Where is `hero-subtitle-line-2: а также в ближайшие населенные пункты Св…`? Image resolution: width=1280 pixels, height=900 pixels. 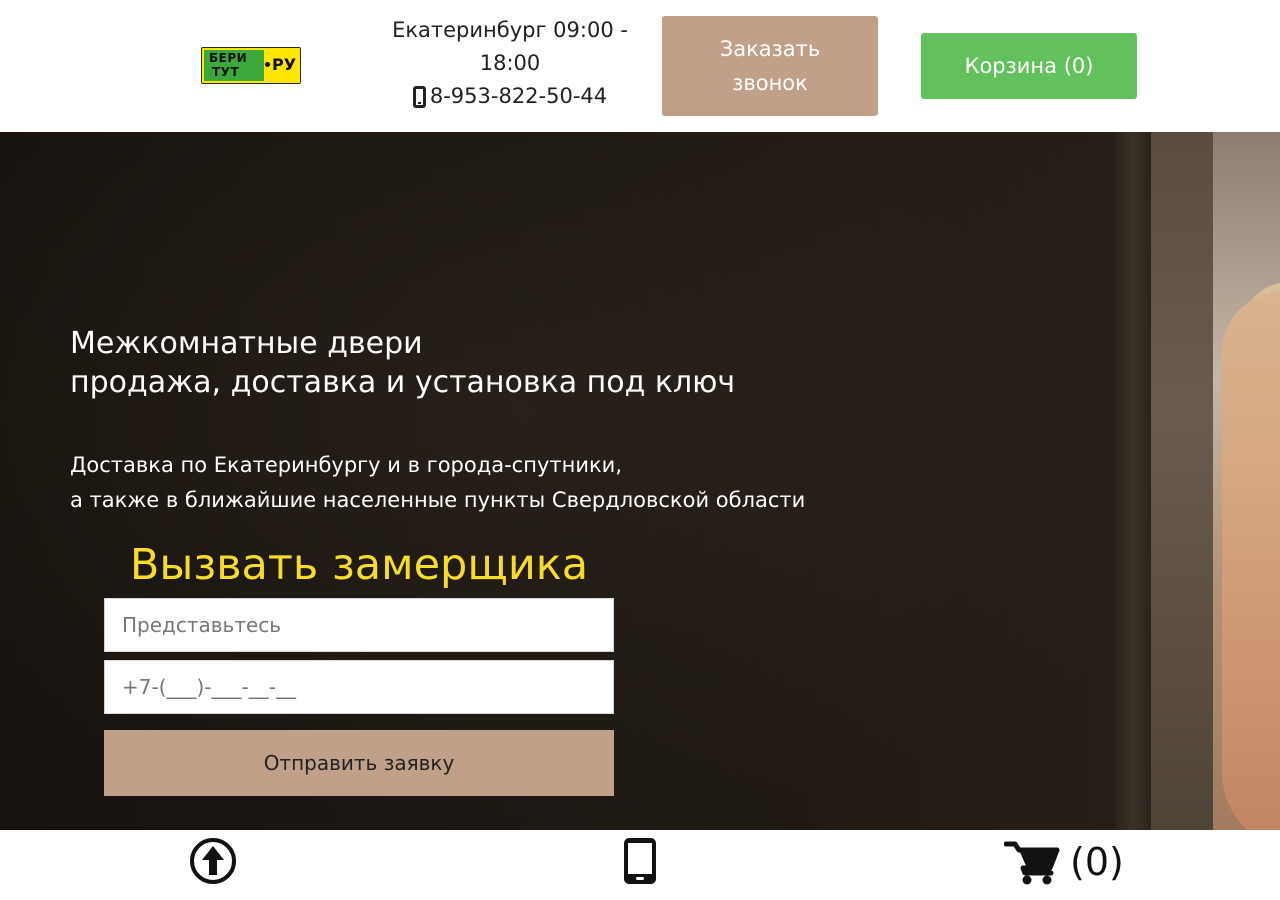 hero-subtitle-line-2: а также в ближайшие населенные пункты Св… is located at coordinates (438, 500).